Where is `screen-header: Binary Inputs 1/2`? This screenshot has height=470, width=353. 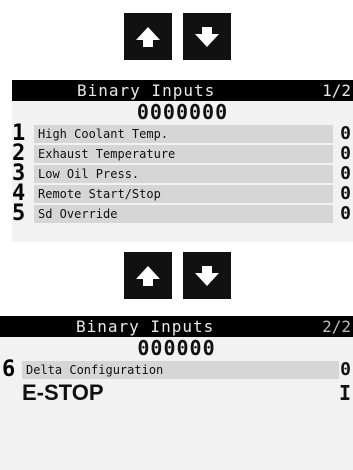 screen-header: Binary Inputs 1/2 is located at coordinates (182, 90).